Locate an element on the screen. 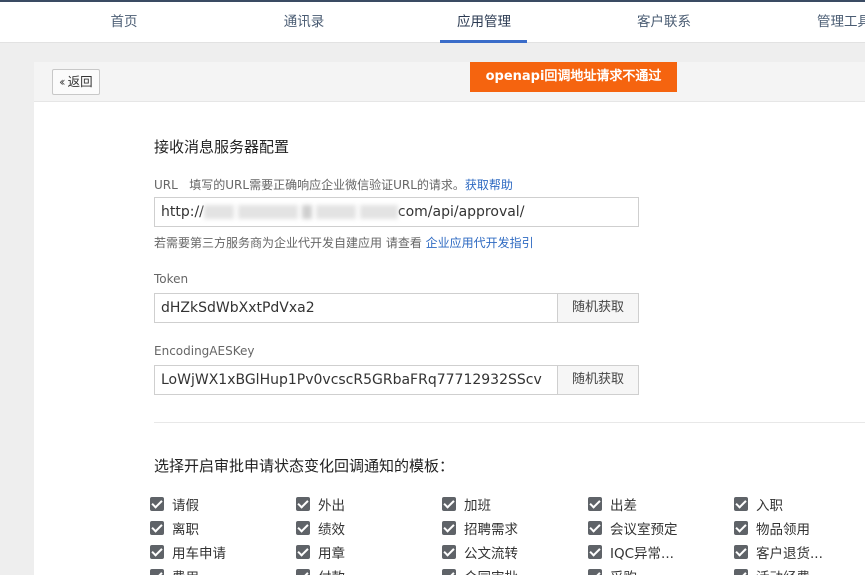 This screenshot has width=865, height=575. template-checkbox-label: 用章 is located at coordinates (331, 554).